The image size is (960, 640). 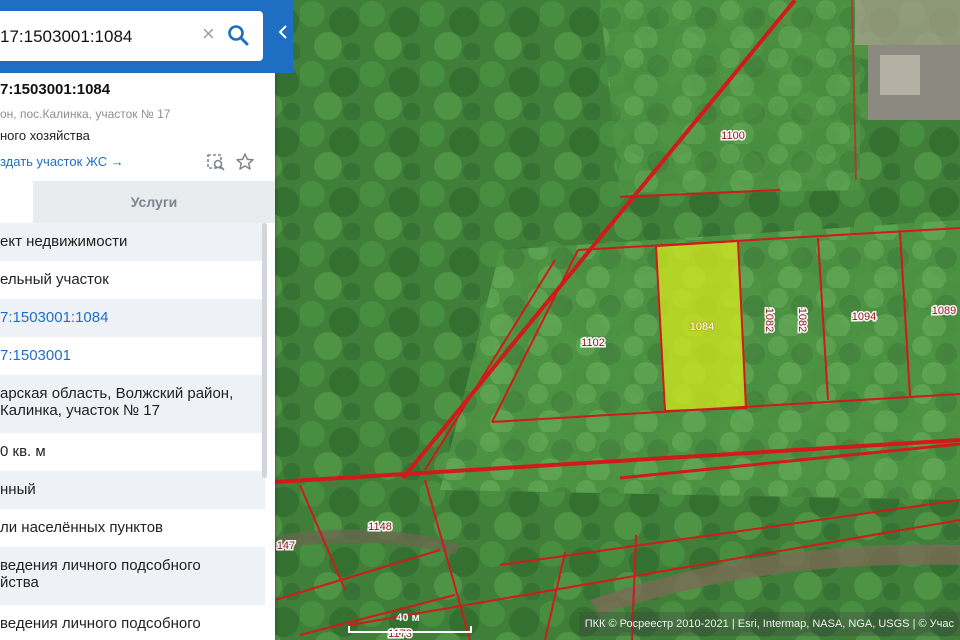 I want to click on parcel-label-1148: 1148, so click(x=380, y=527).